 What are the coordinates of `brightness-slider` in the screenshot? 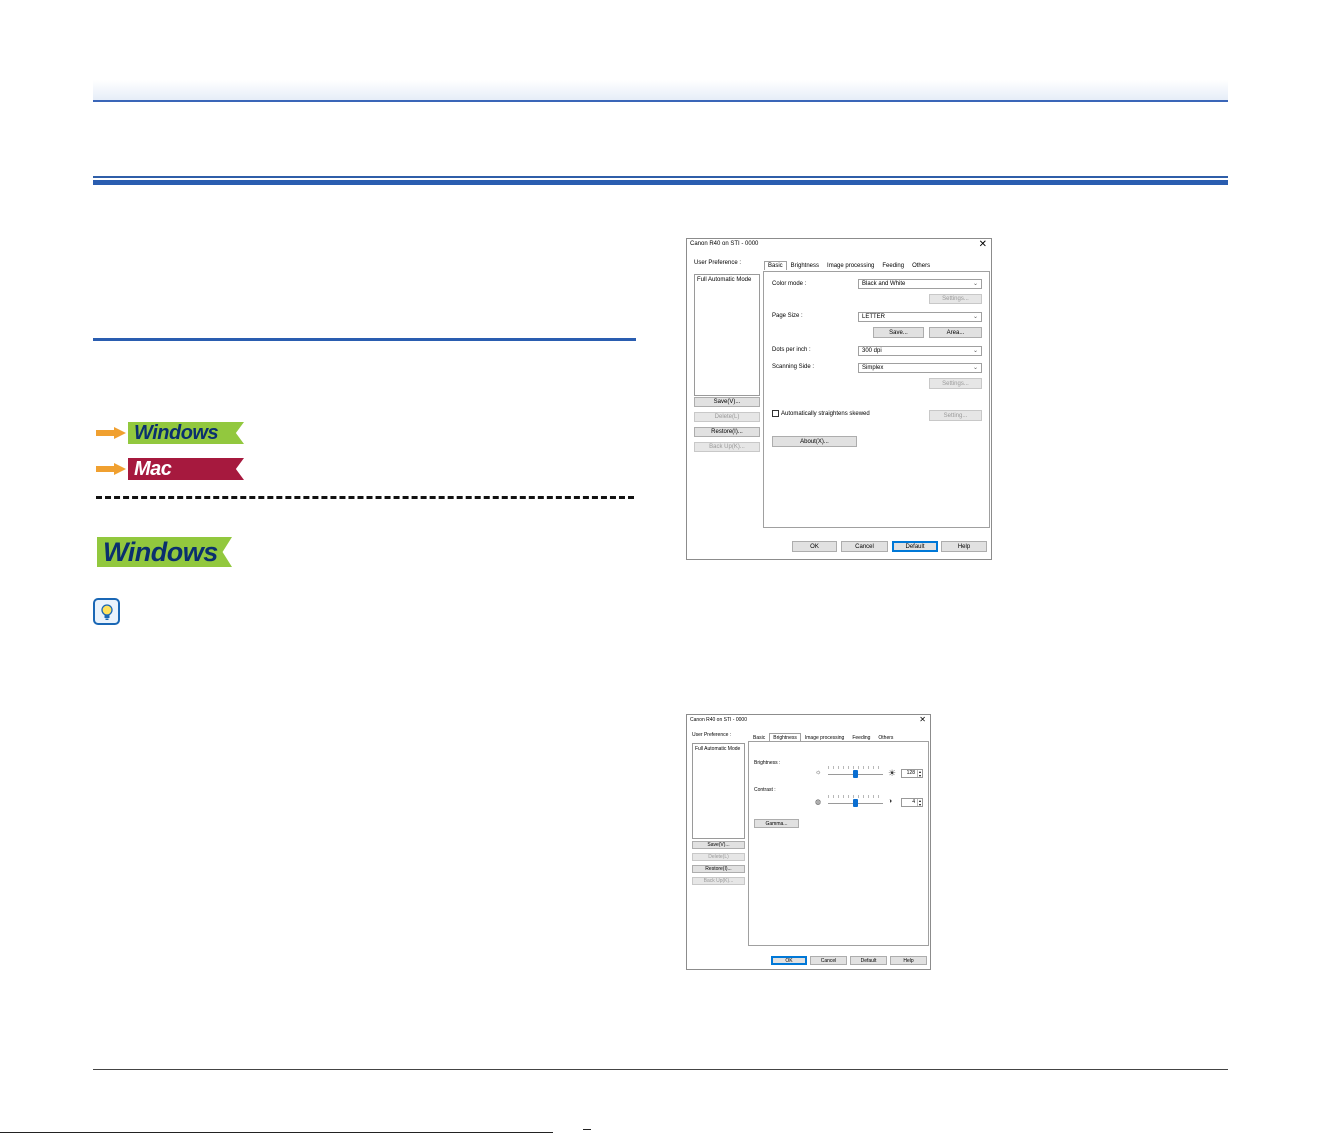 It's located at (855, 772).